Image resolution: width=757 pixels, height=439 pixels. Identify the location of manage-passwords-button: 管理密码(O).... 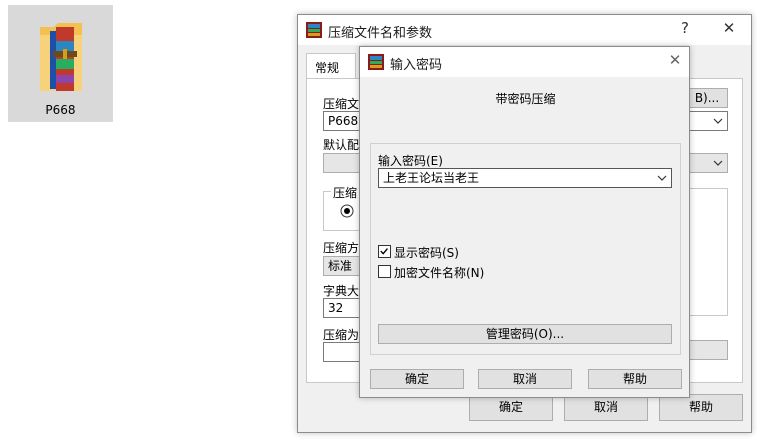
(525, 334).